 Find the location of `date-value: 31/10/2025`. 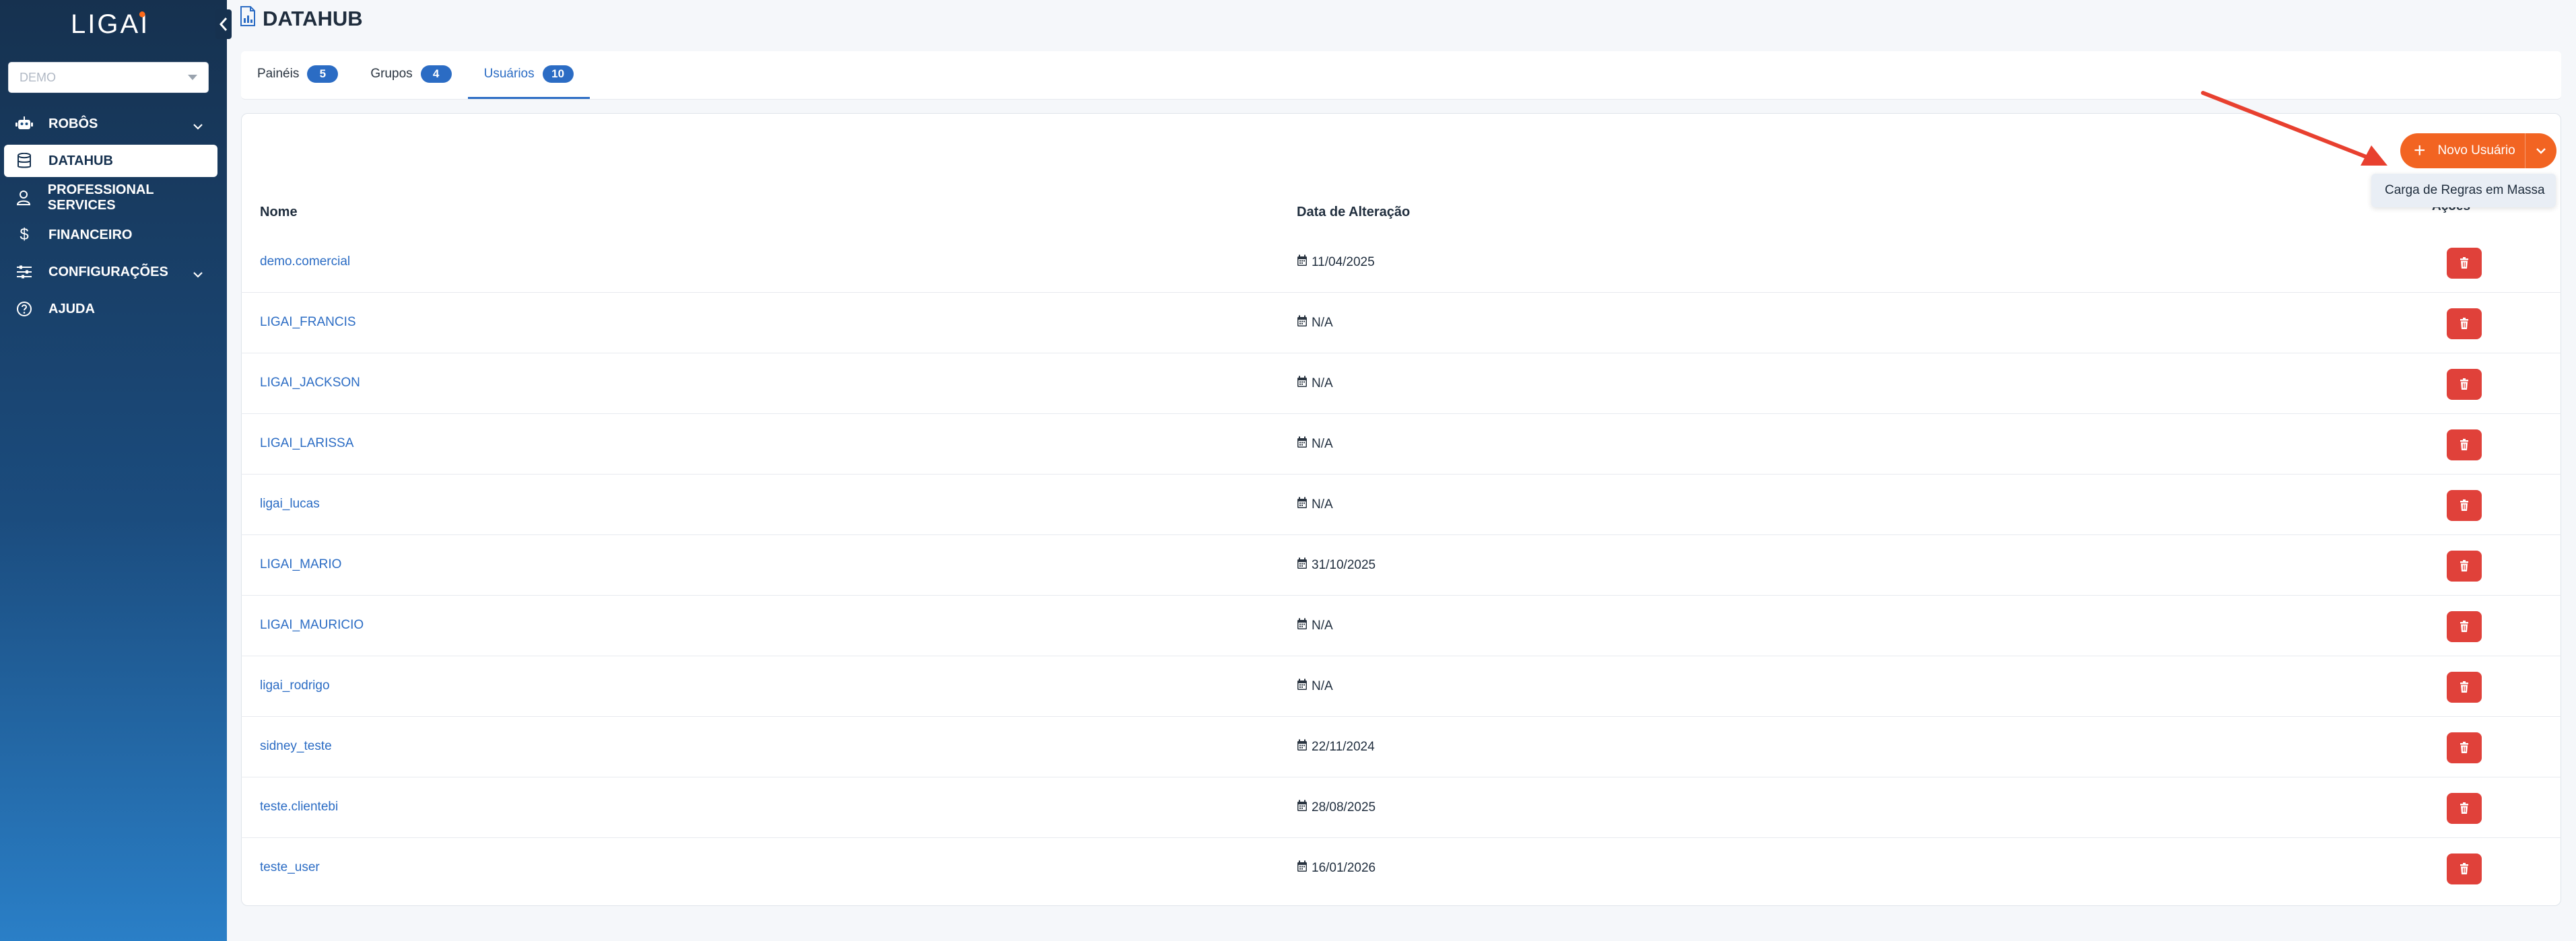

date-value: 31/10/2025 is located at coordinates (1344, 565).